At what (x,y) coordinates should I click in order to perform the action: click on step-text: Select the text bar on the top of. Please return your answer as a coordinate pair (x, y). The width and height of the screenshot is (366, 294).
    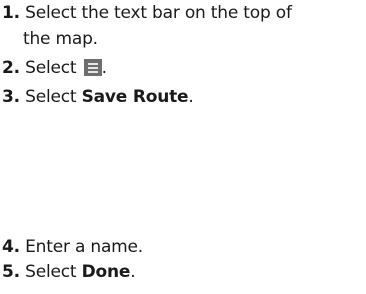
    Looking at the image, I should click on (158, 13).